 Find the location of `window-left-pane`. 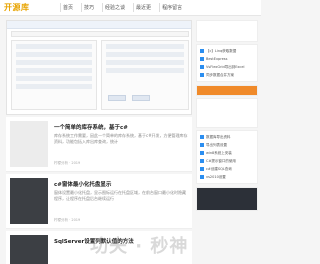

window-left-pane is located at coordinates (54, 75).